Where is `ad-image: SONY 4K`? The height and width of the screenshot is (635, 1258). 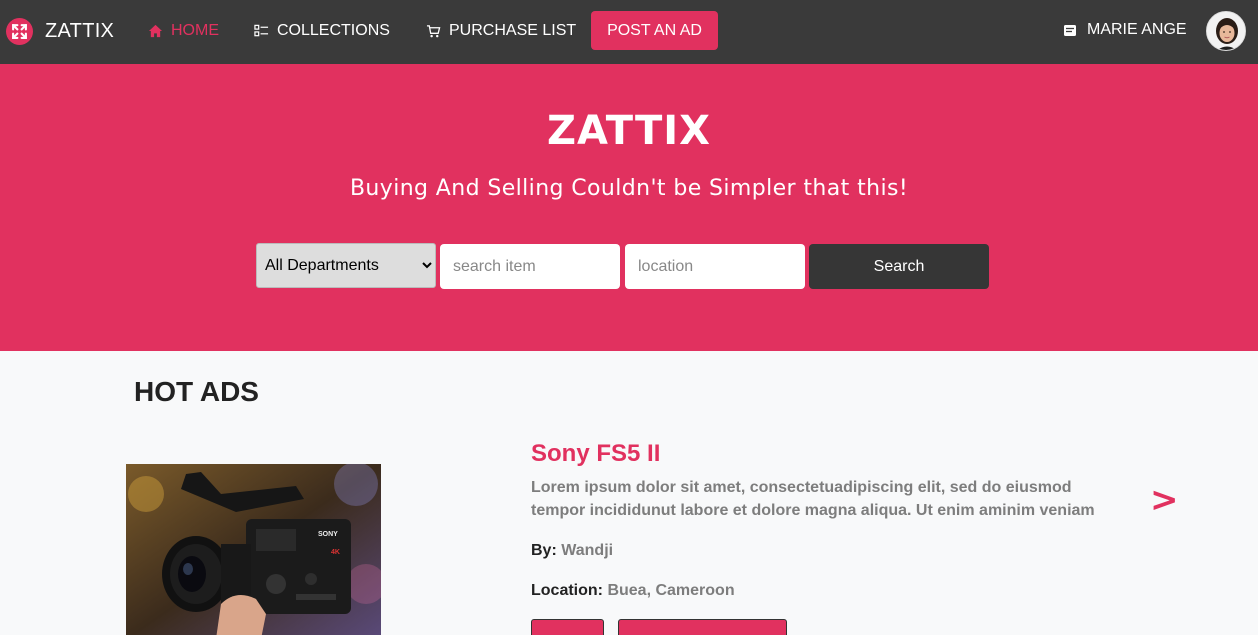 ad-image: SONY 4K is located at coordinates (253, 549).